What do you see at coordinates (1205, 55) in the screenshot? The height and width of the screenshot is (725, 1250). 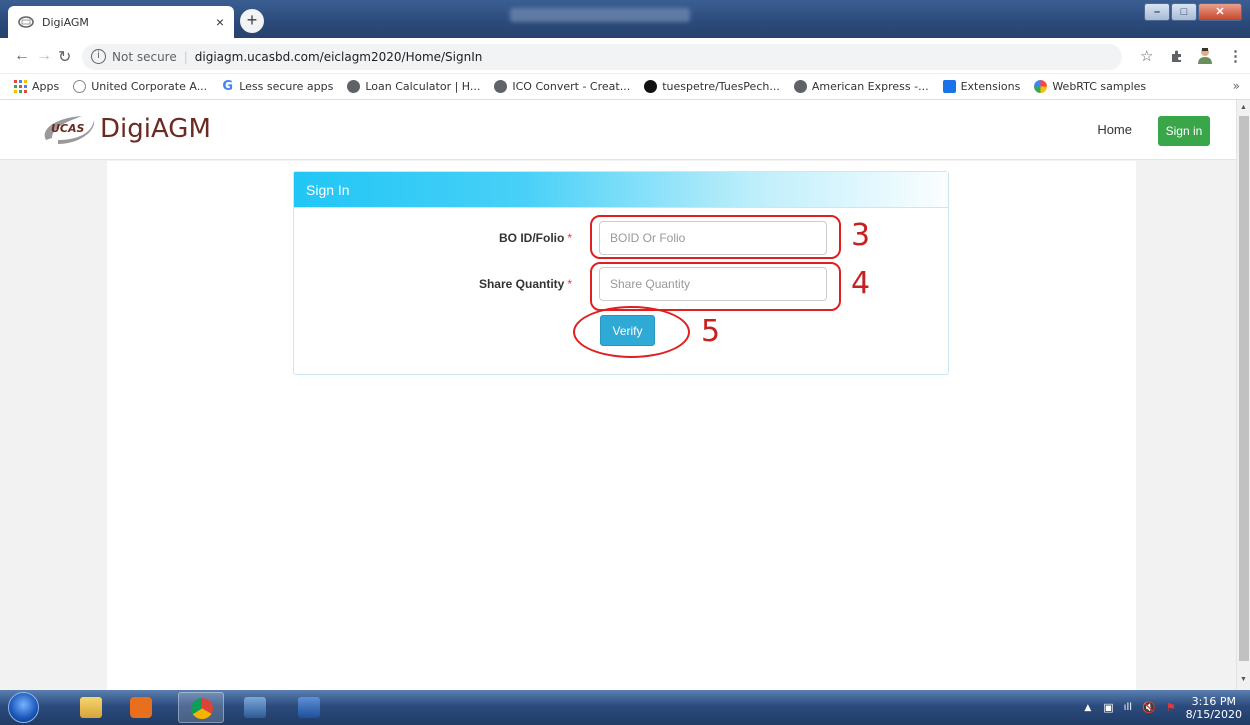 I see `profile-avatar-icon` at bounding box center [1205, 55].